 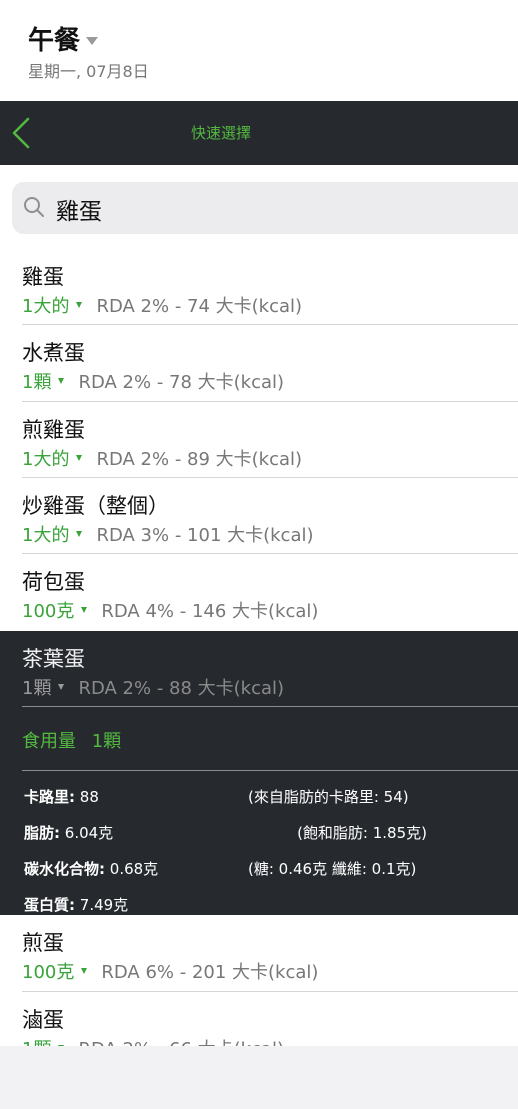 What do you see at coordinates (104, 905) in the screenshot?
I see `protein-value: 7.49克` at bounding box center [104, 905].